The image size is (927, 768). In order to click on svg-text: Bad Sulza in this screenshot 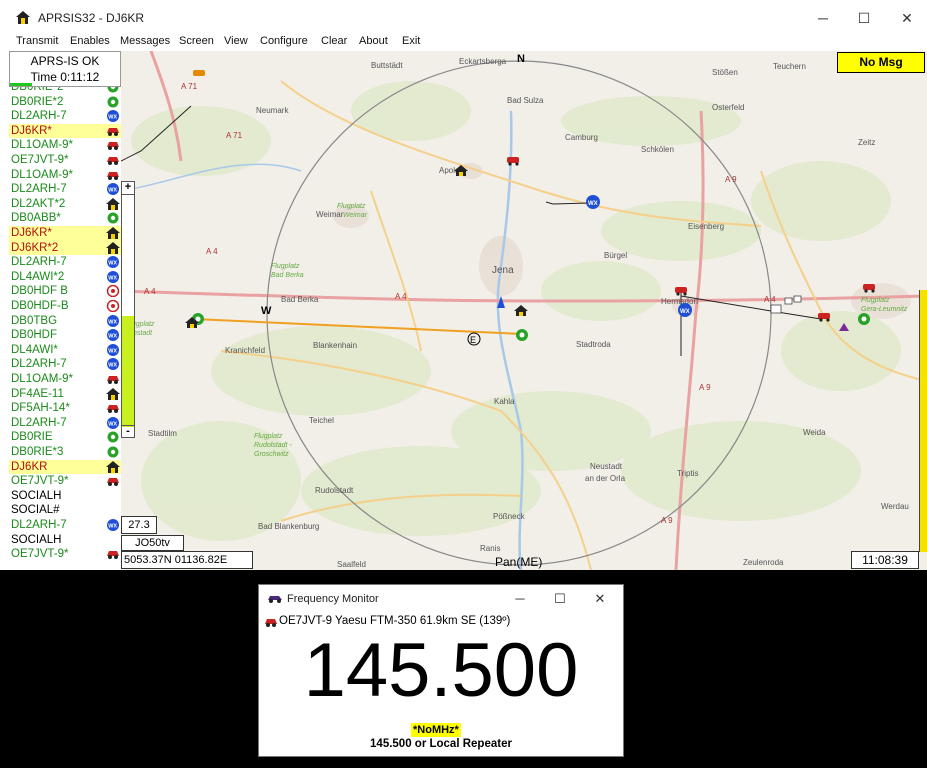, I will do `click(525, 100)`.